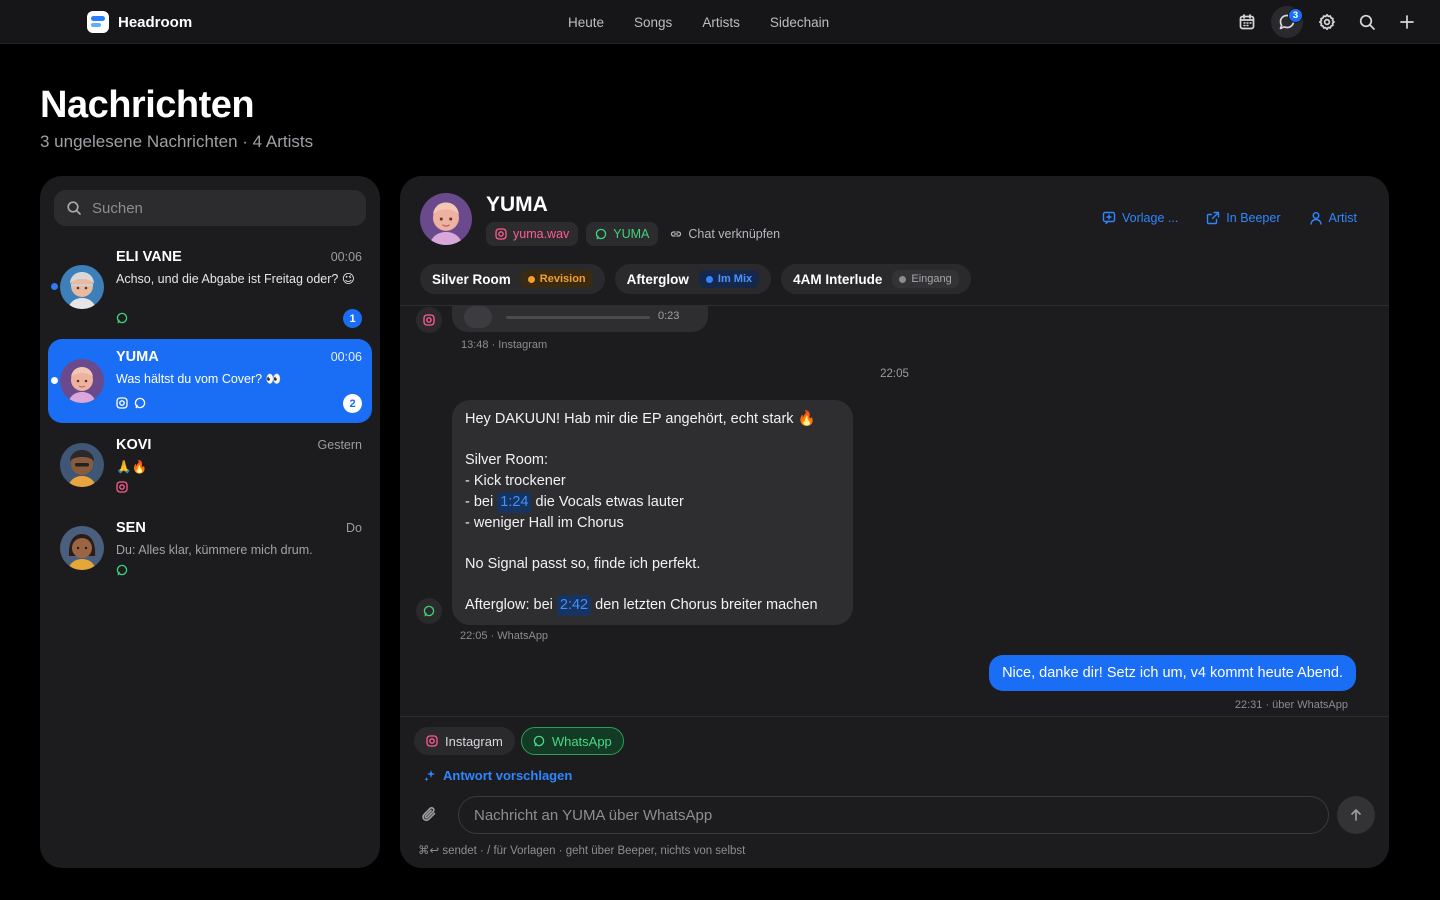 The image size is (1440, 900). What do you see at coordinates (514, 502) in the screenshot?
I see `timestamp-link: 1:24` at bounding box center [514, 502].